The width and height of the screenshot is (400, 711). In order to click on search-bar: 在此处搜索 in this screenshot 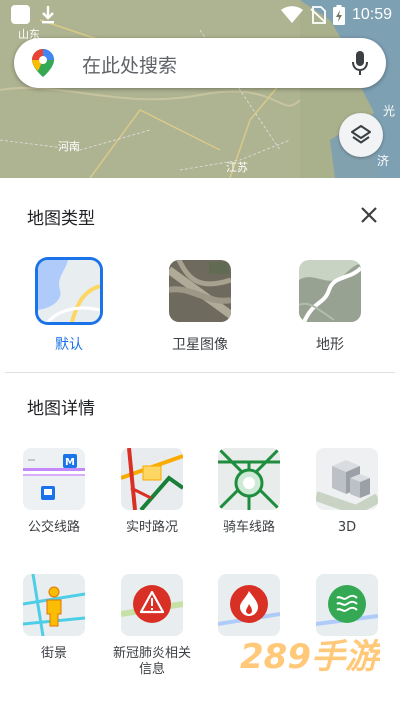, I will do `click(200, 63)`.